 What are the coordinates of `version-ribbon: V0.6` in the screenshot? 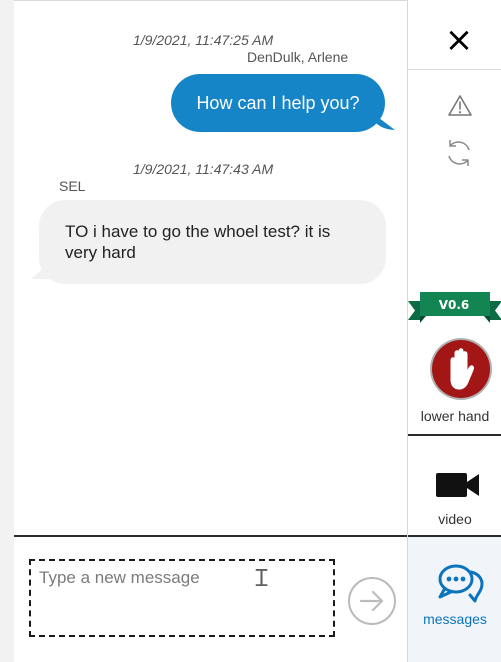 It's located at (454, 308).